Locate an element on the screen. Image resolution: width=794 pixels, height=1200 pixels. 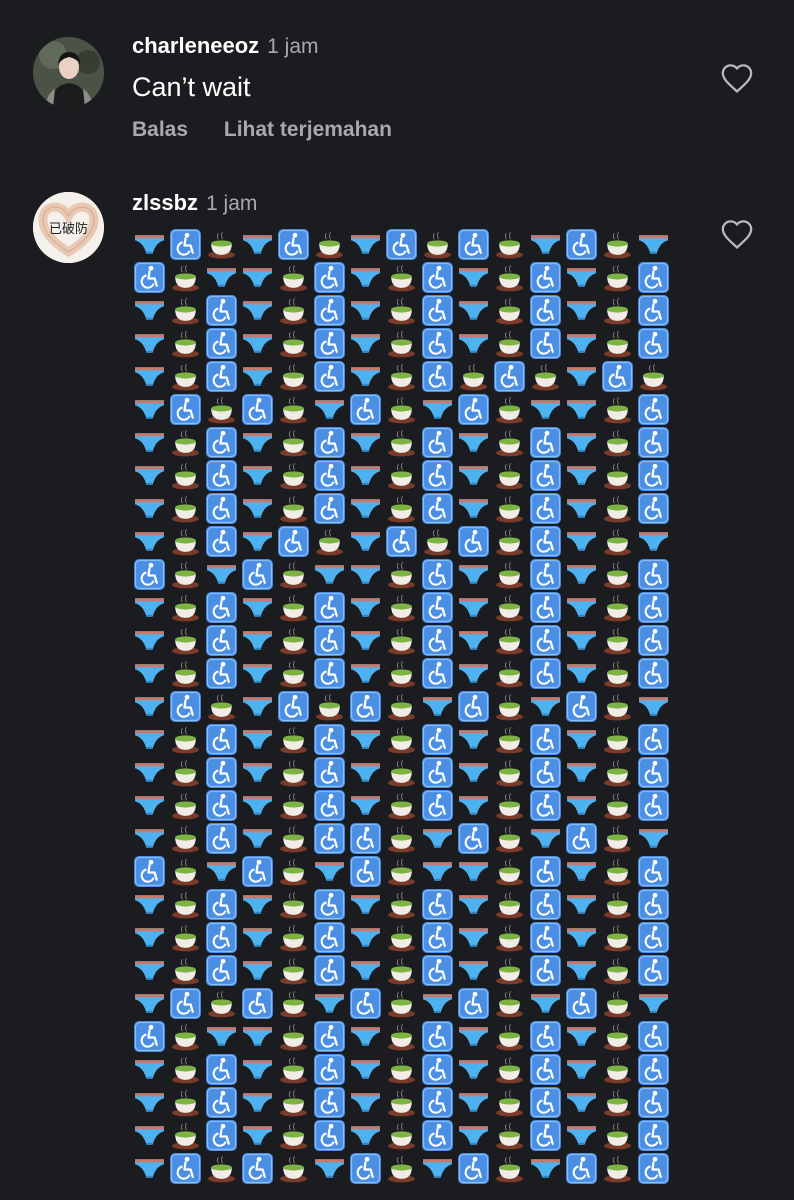
avatar is located at coordinates (68, 72).